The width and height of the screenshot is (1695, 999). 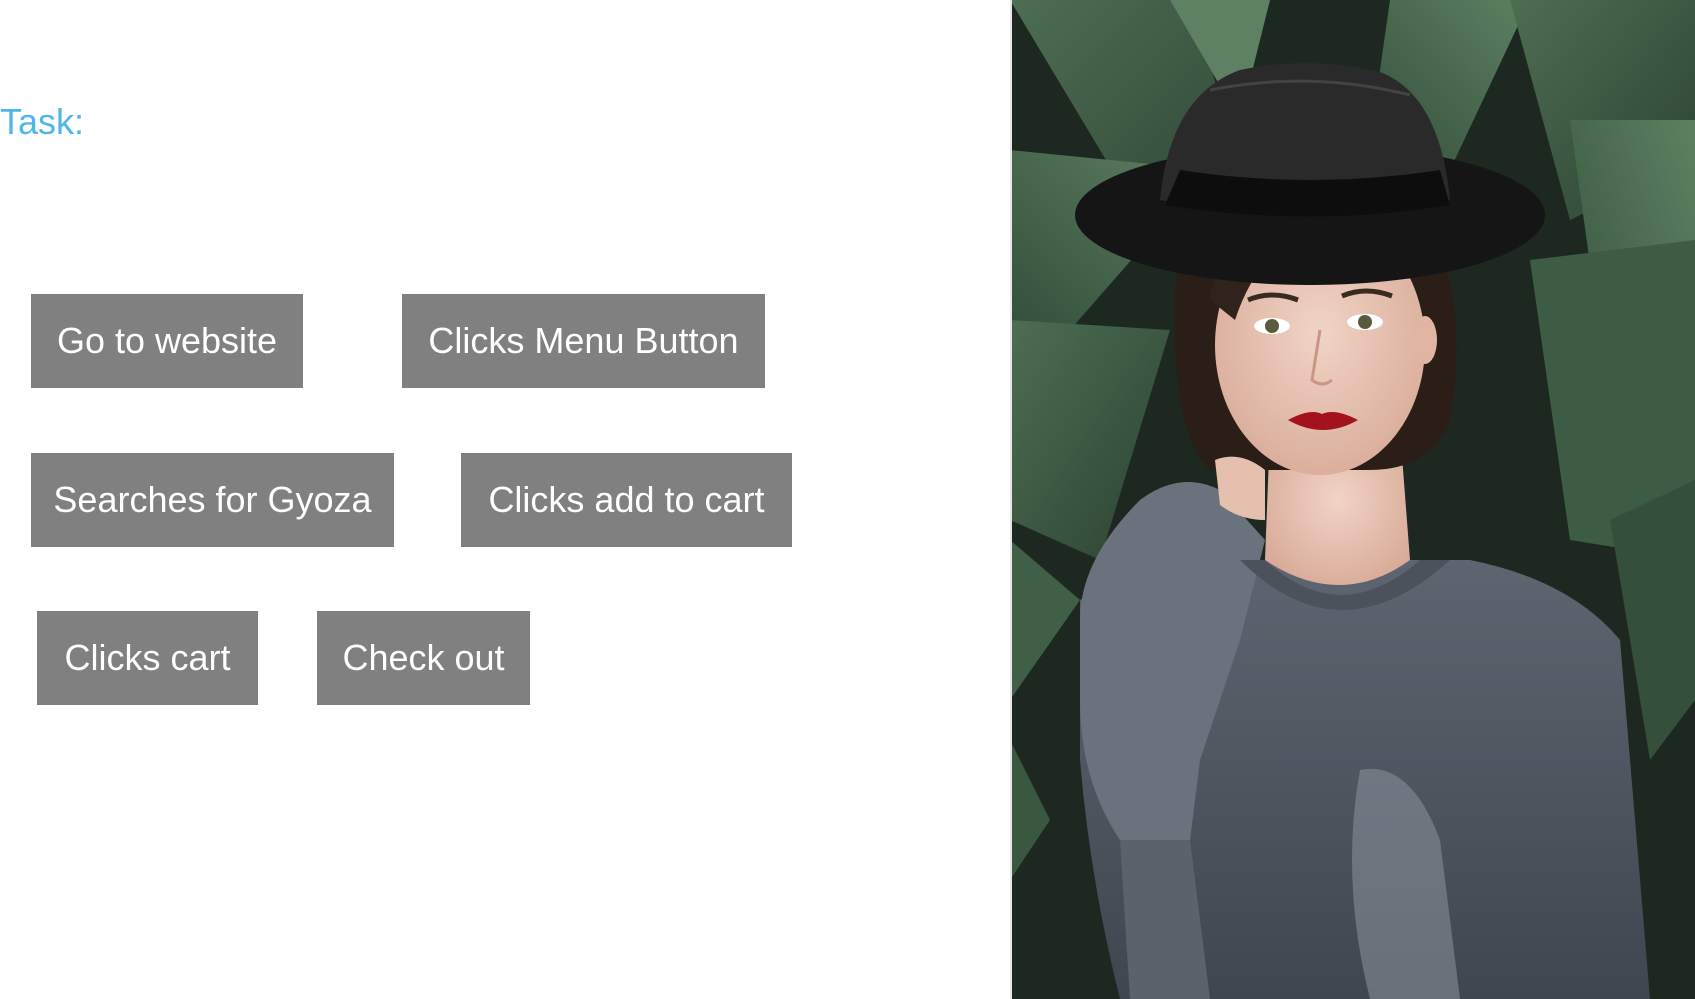 What do you see at coordinates (423, 658) in the screenshot?
I see `step-check-out: Check out` at bounding box center [423, 658].